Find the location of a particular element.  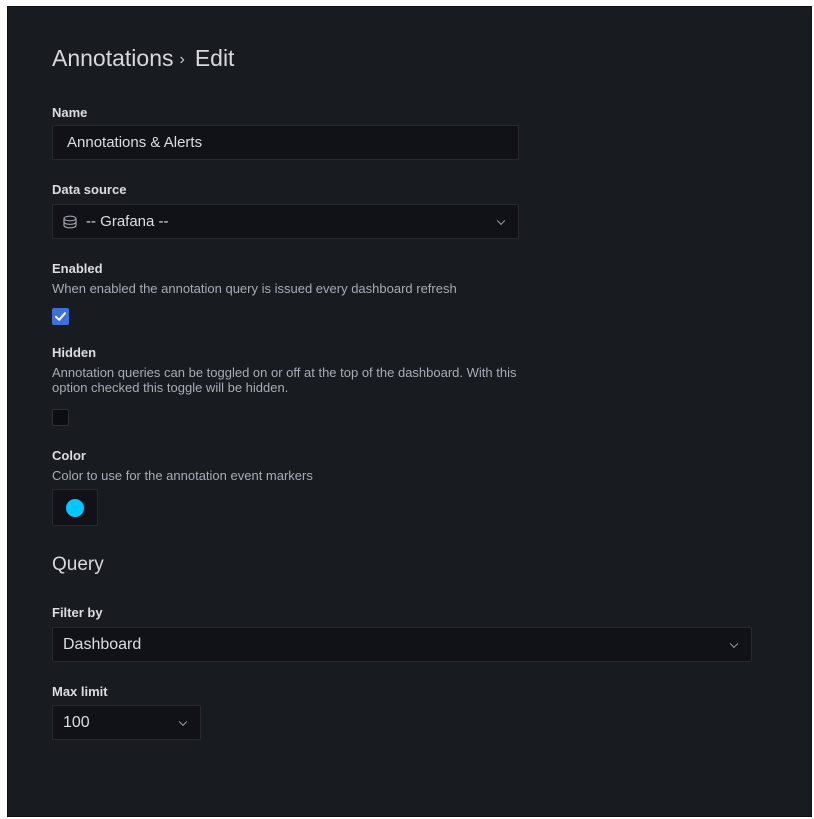

color-picker is located at coordinates (75, 507).